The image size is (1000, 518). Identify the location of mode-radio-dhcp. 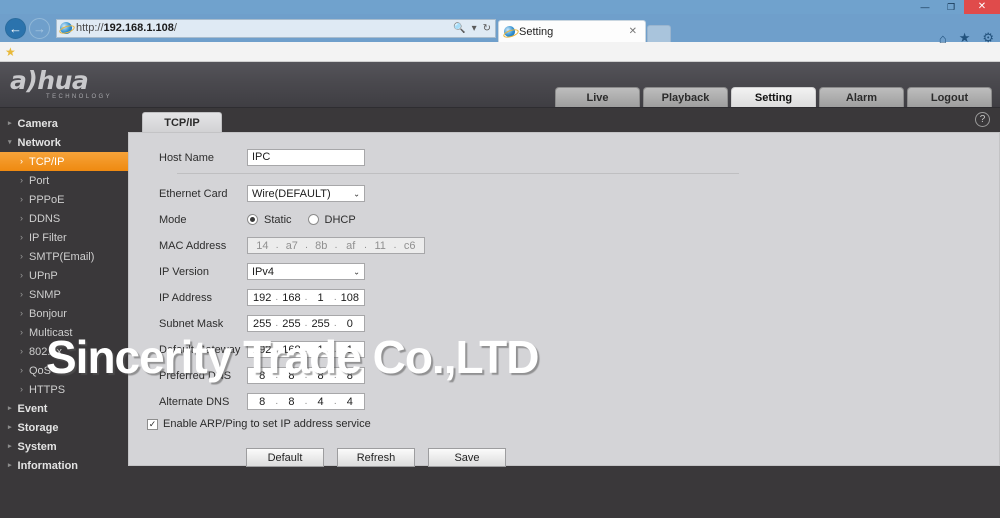
(313, 219).